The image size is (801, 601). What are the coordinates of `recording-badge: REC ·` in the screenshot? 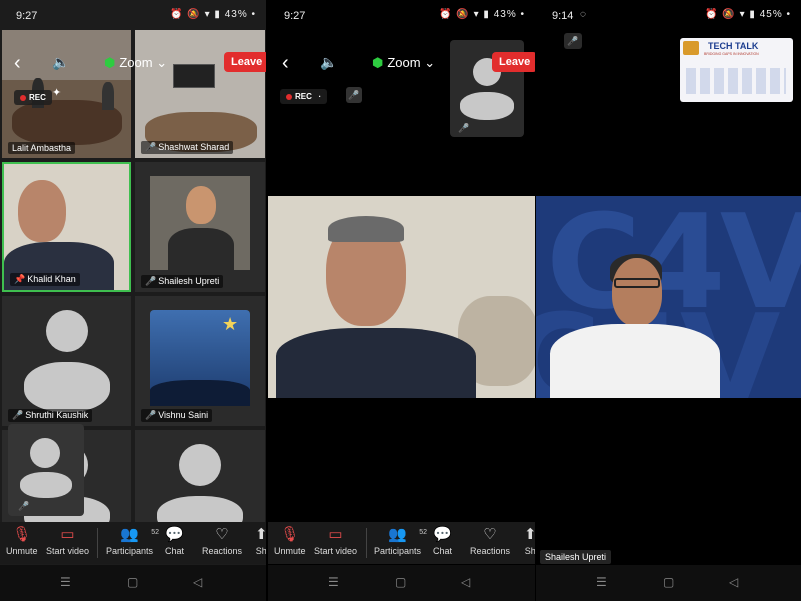 It's located at (304, 96).